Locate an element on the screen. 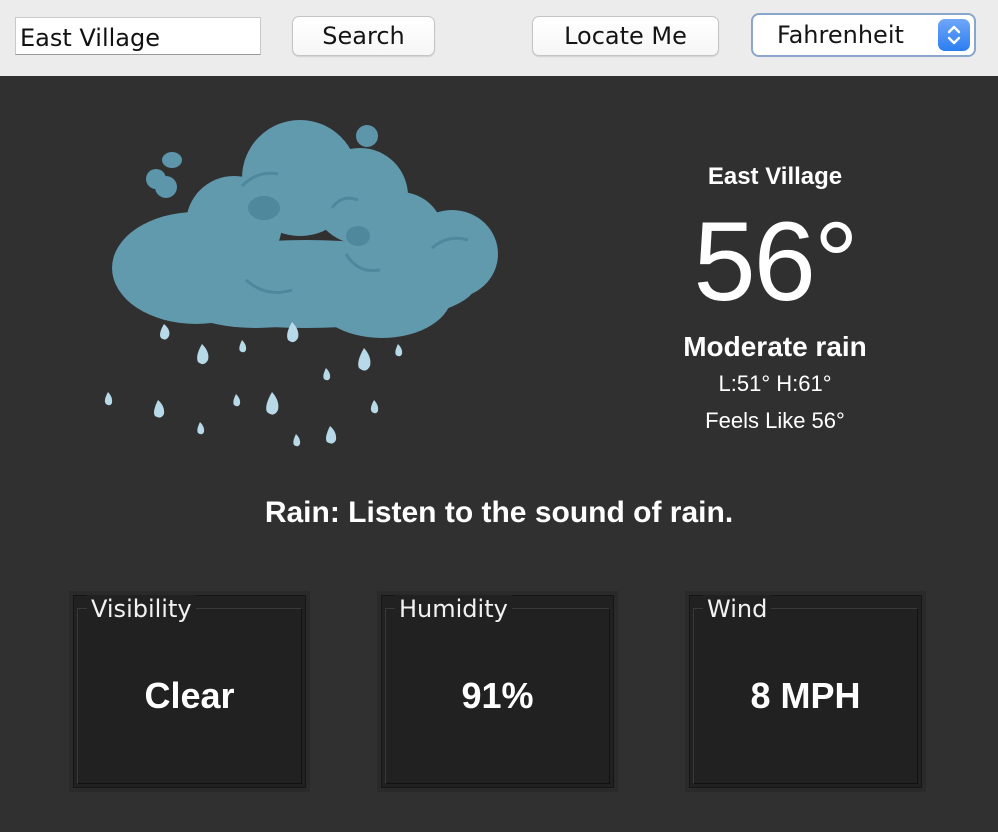 This screenshot has width=998, height=832. humidity-card: Humidity 91% is located at coordinates (497, 691).